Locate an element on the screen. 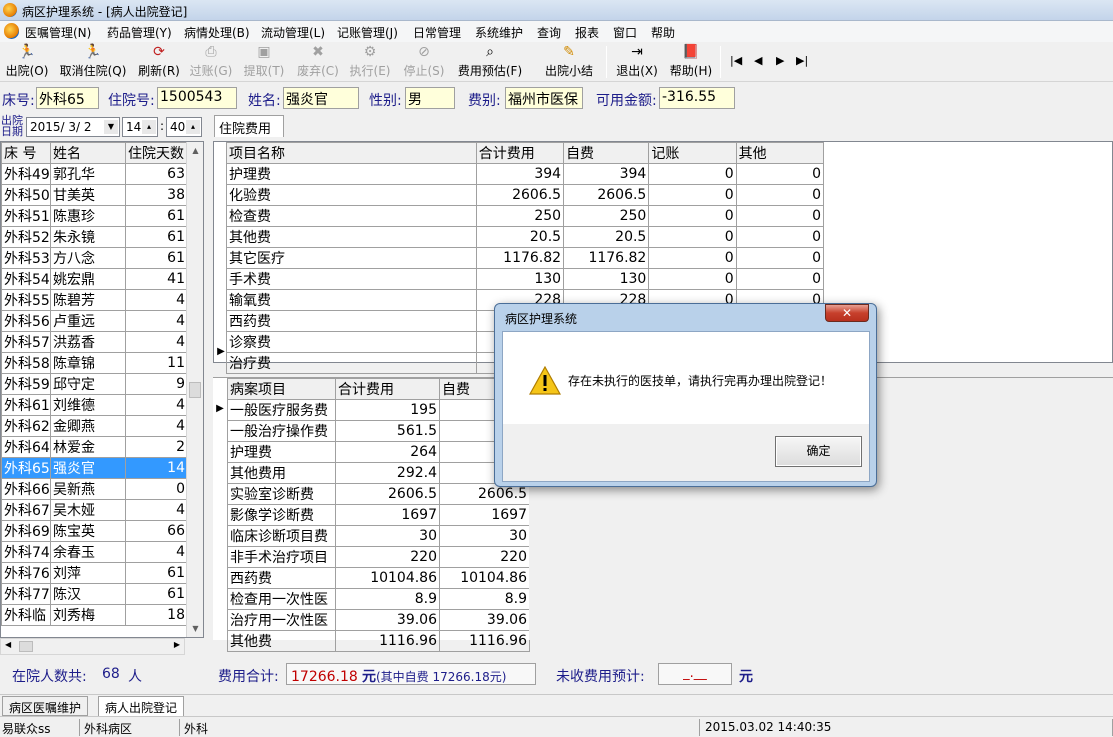 Image resolution: width=1113 pixels, height=737 pixels. fee-row: 其他费 20.5 20.5 0 0 is located at coordinates (525, 237).